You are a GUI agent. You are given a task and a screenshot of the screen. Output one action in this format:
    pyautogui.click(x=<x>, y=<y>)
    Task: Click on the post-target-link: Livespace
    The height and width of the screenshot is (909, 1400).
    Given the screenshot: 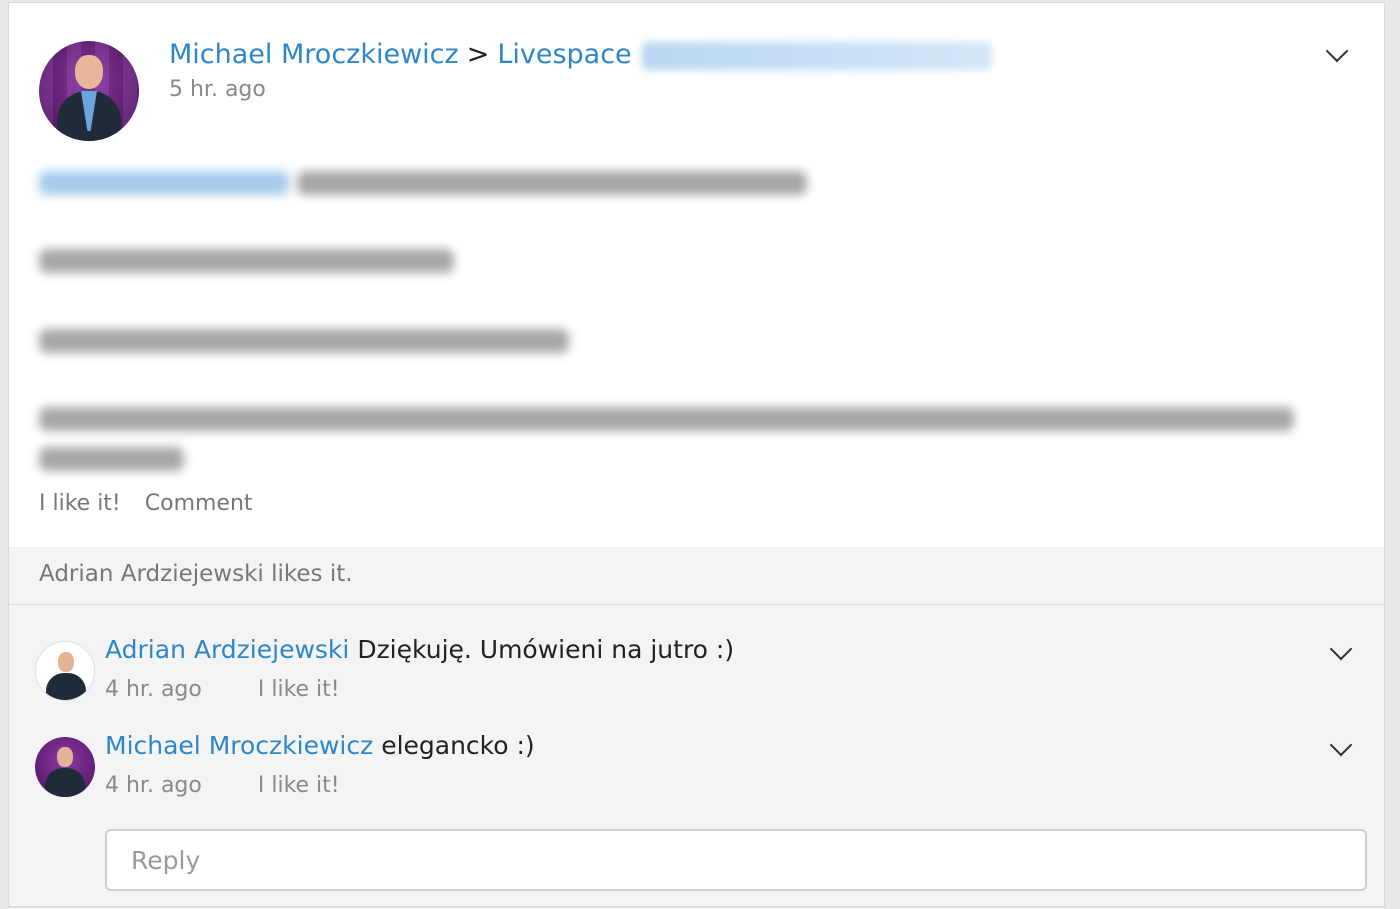 What is the action you would take?
    pyautogui.click(x=564, y=54)
    